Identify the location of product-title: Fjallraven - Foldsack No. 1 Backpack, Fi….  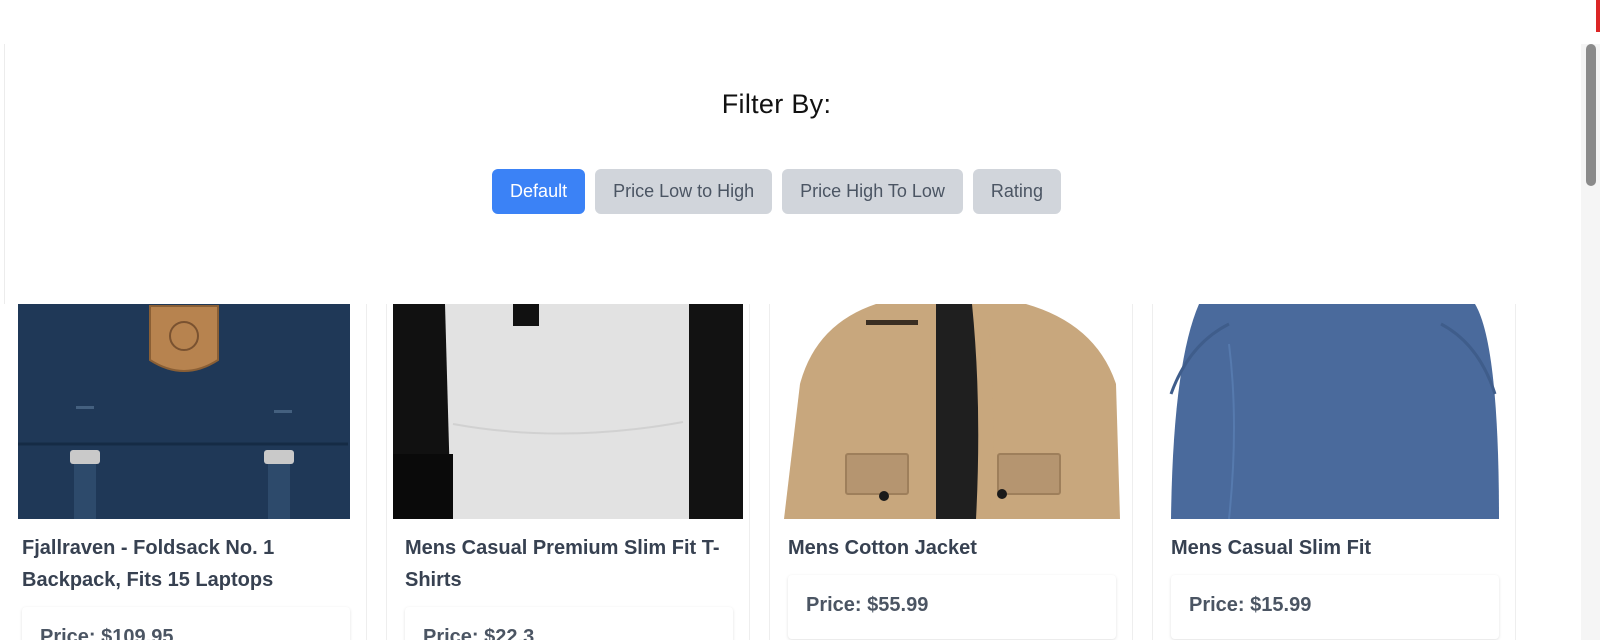
(192, 564).